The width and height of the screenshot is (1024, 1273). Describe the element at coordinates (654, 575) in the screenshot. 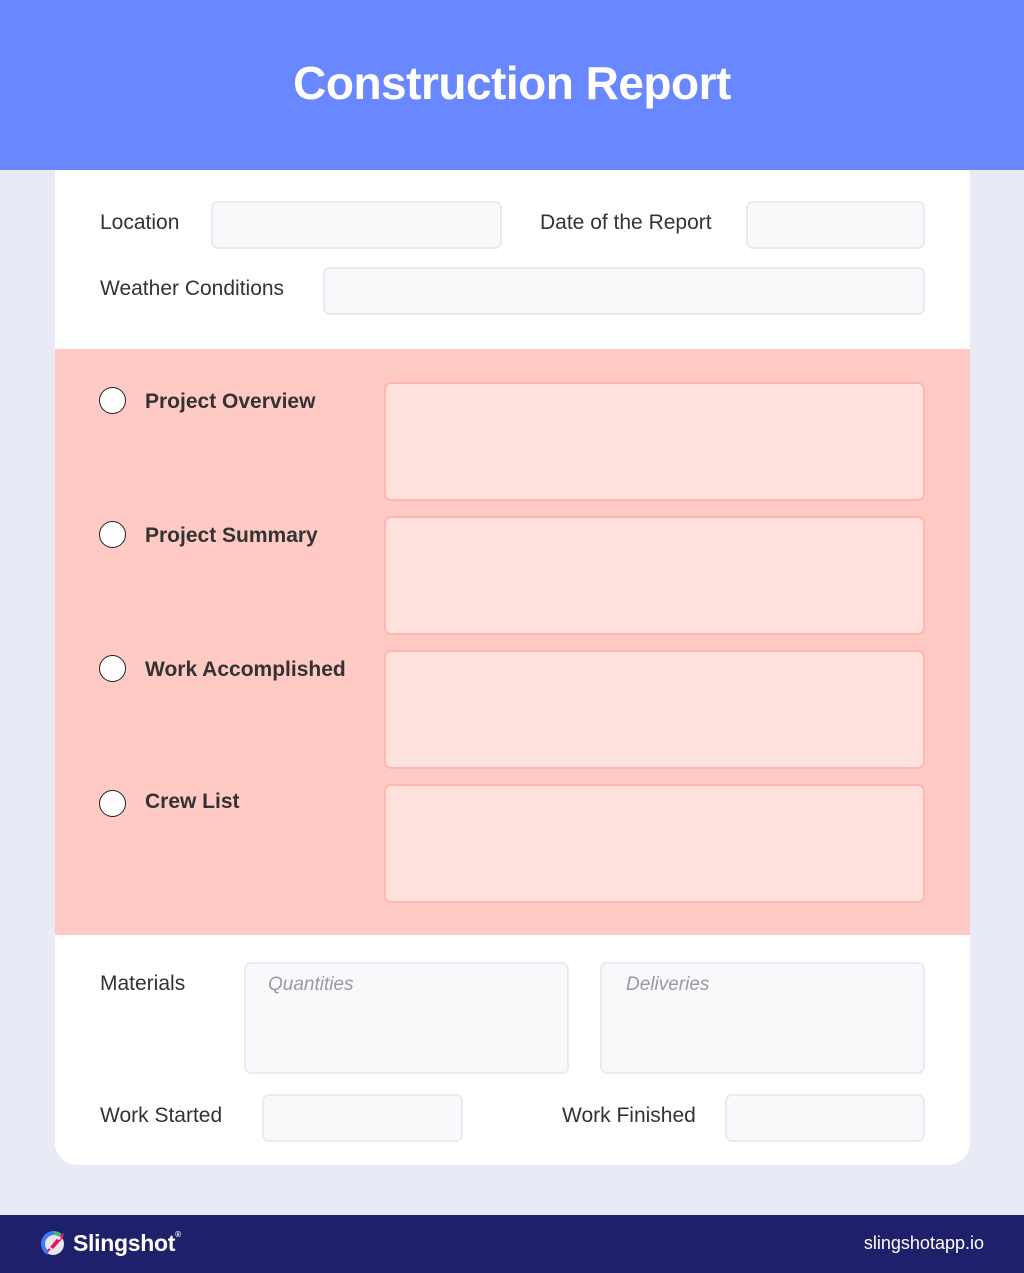

I see `project-summary-textarea` at that location.